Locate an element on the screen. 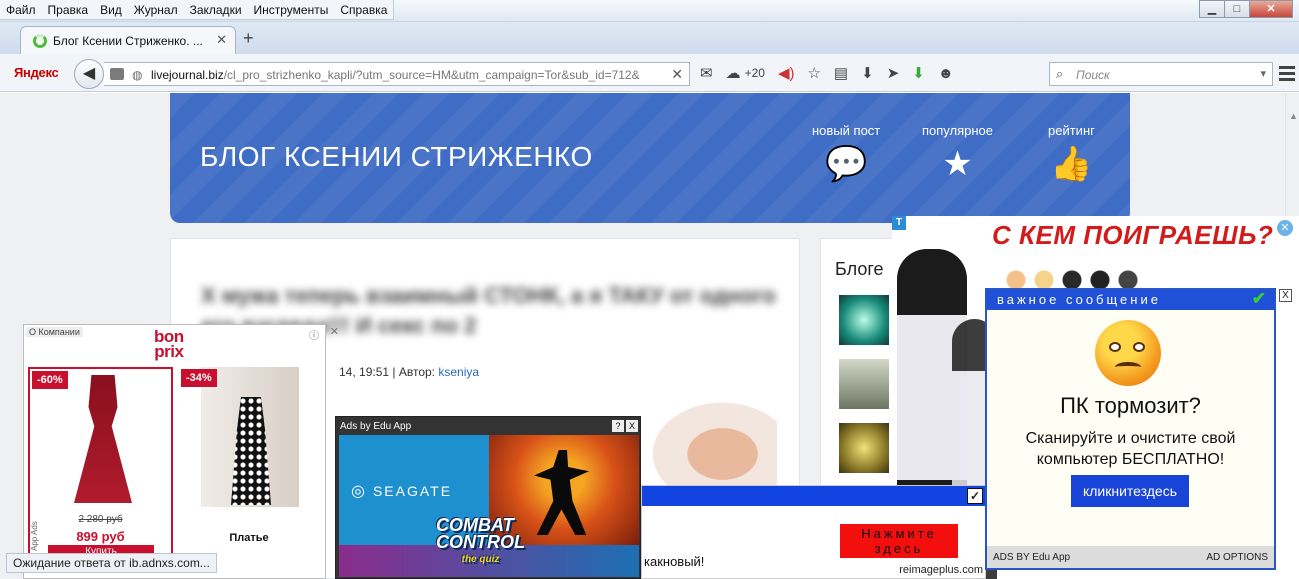 This screenshot has width=1299, height=579. checkmark-icon: ✔ is located at coordinates (1259, 299).